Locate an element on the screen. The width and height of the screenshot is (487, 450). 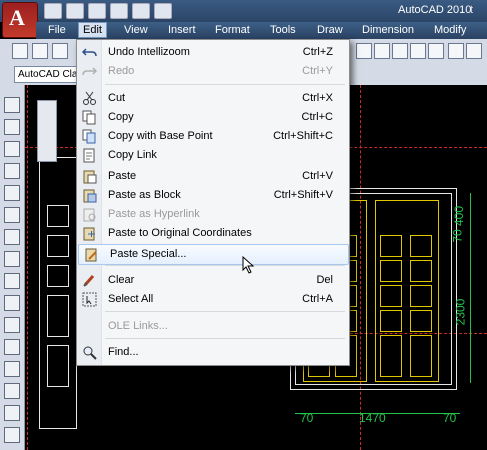
zoom-extents-icon is located at coordinates (436, 51).